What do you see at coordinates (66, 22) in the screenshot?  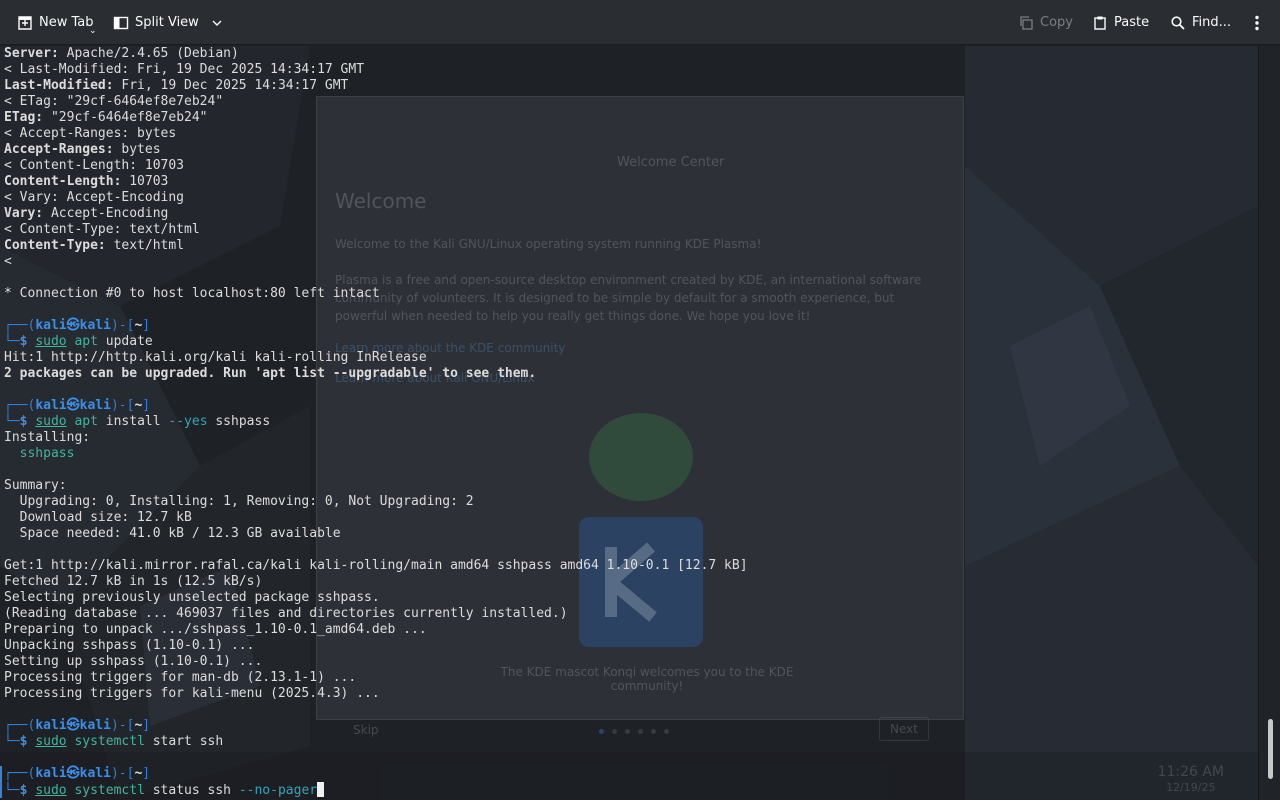 I see `new-tab-label: New Tab` at bounding box center [66, 22].